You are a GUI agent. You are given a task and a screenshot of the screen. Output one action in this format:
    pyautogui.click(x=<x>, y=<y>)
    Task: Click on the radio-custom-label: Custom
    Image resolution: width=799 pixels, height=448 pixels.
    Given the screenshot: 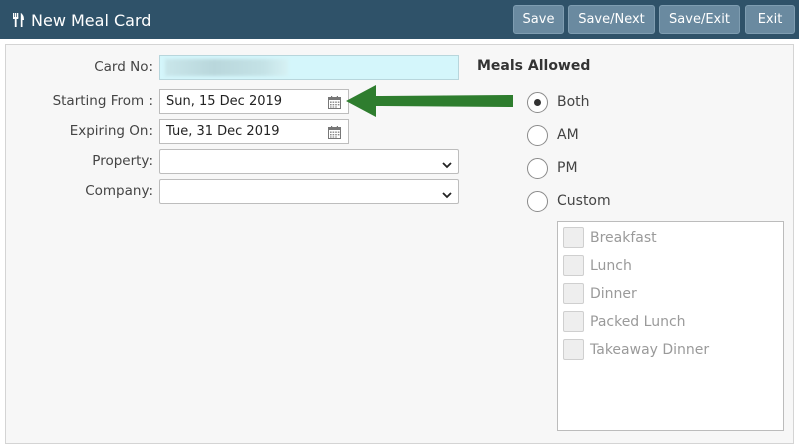 What is the action you would take?
    pyautogui.click(x=584, y=201)
    